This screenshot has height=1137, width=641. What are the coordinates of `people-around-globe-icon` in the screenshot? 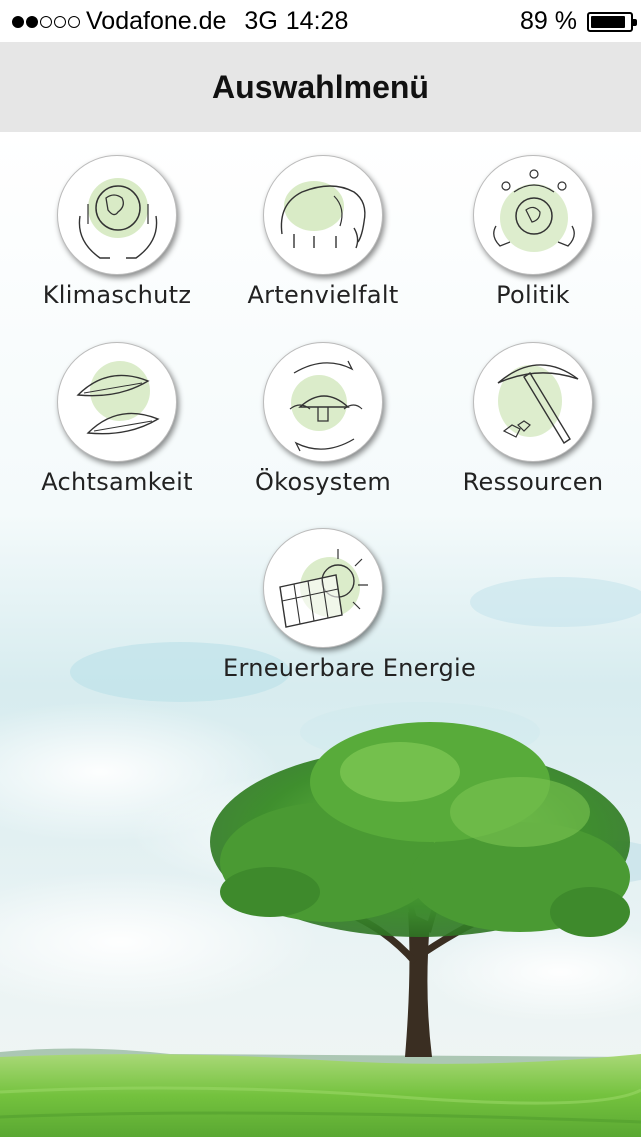 It's located at (533, 215).